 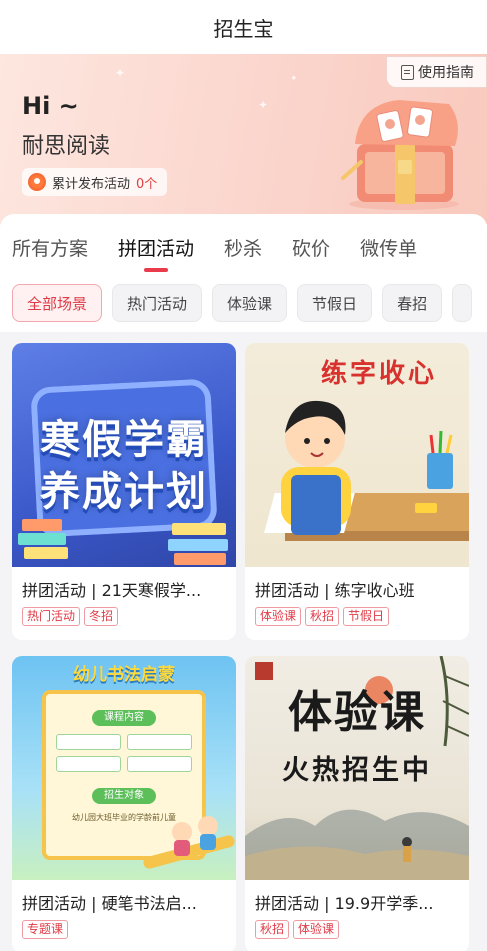 I want to click on template-thumbnail: 练字收心, so click(x=357, y=455).